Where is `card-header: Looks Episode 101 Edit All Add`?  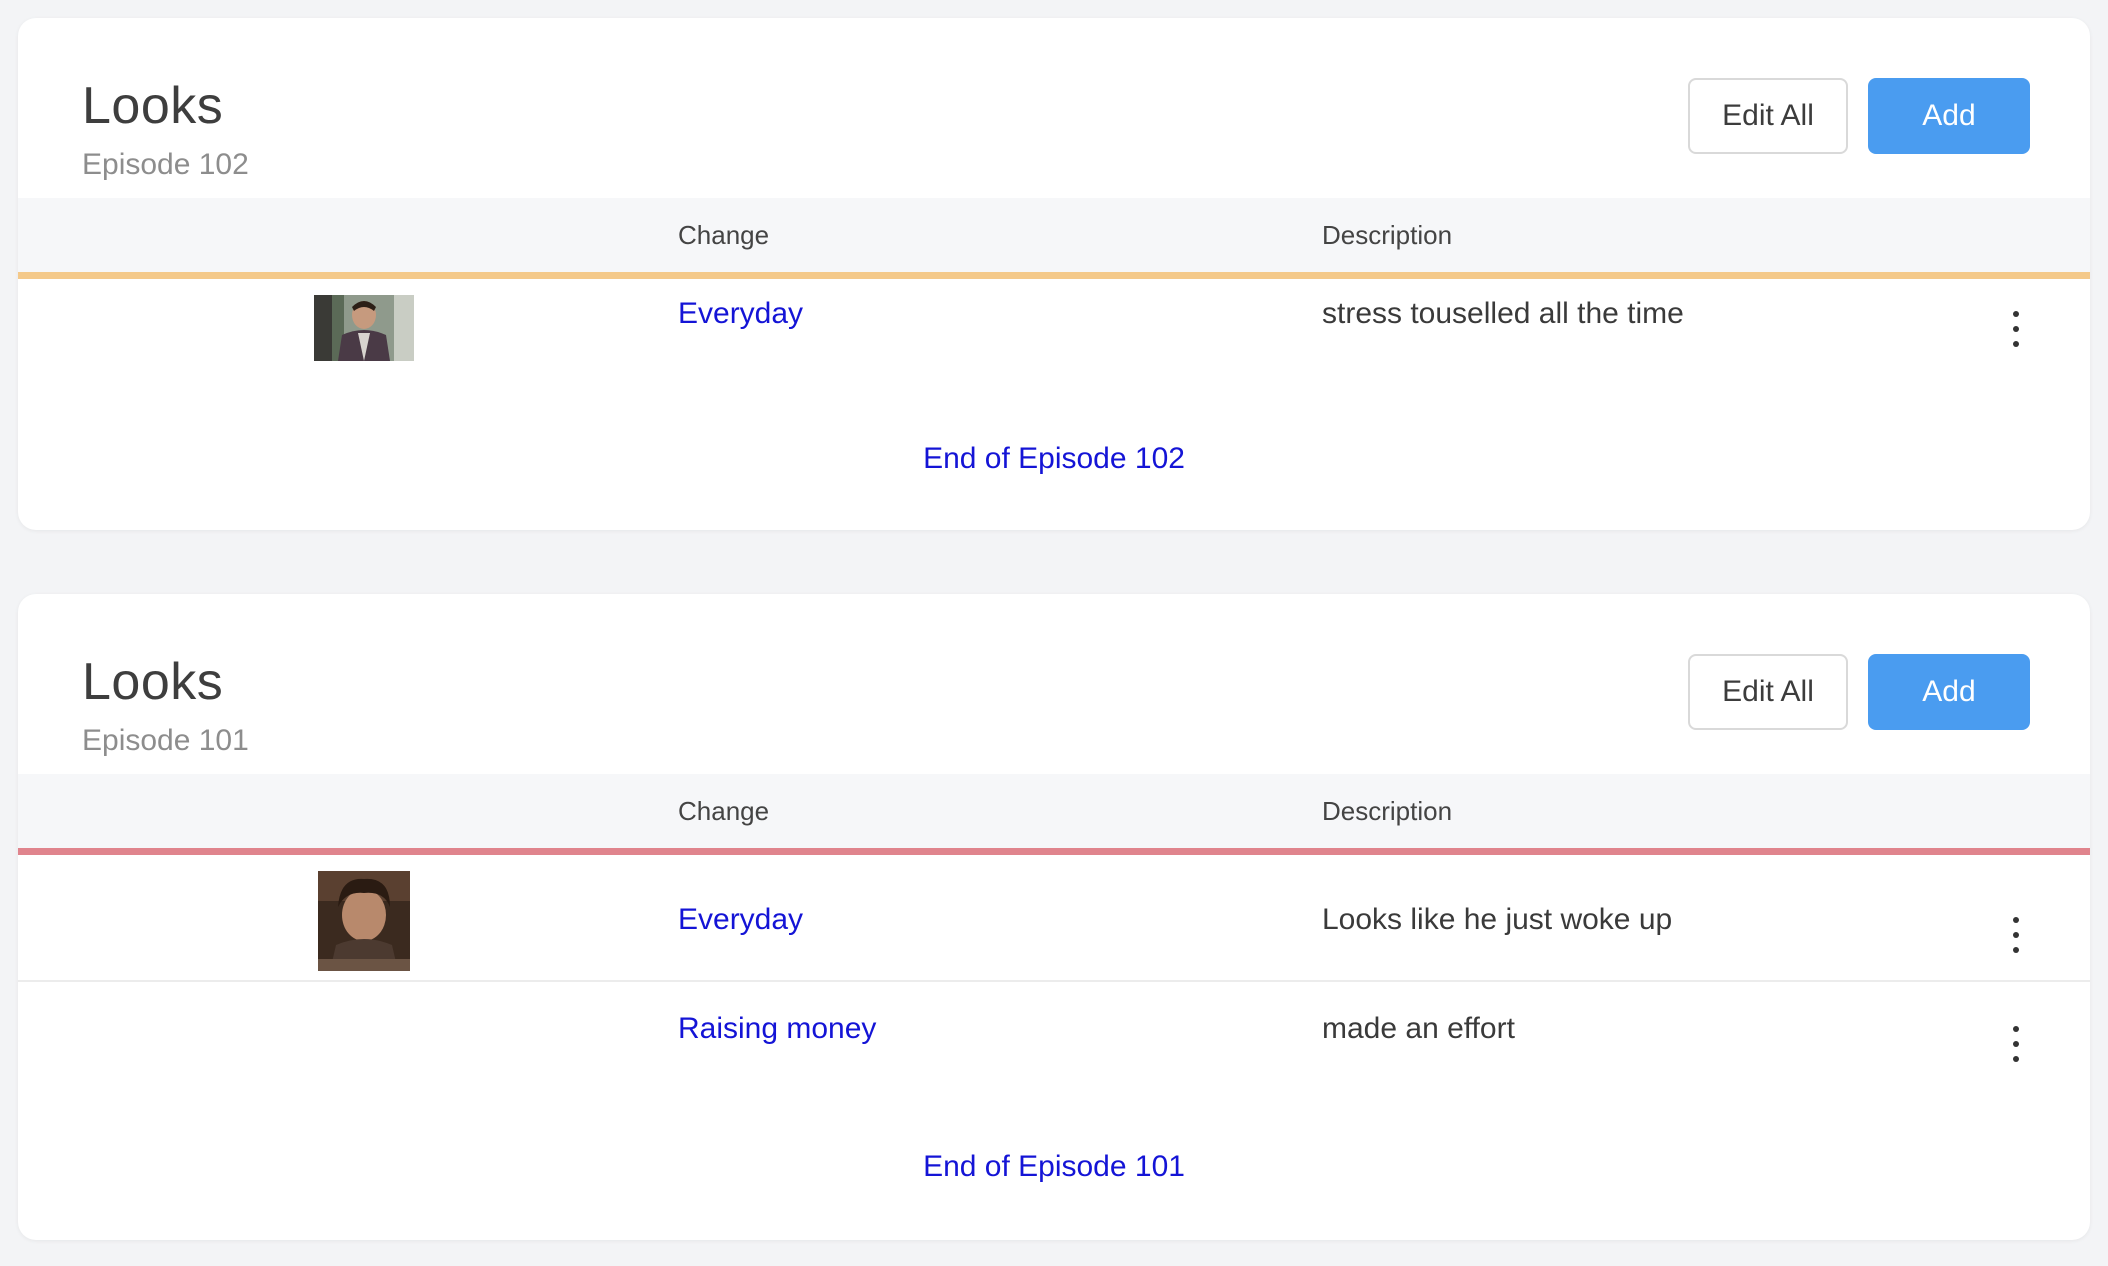
card-header: Looks Episode 101 Edit All Add is located at coordinates (1054, 684).